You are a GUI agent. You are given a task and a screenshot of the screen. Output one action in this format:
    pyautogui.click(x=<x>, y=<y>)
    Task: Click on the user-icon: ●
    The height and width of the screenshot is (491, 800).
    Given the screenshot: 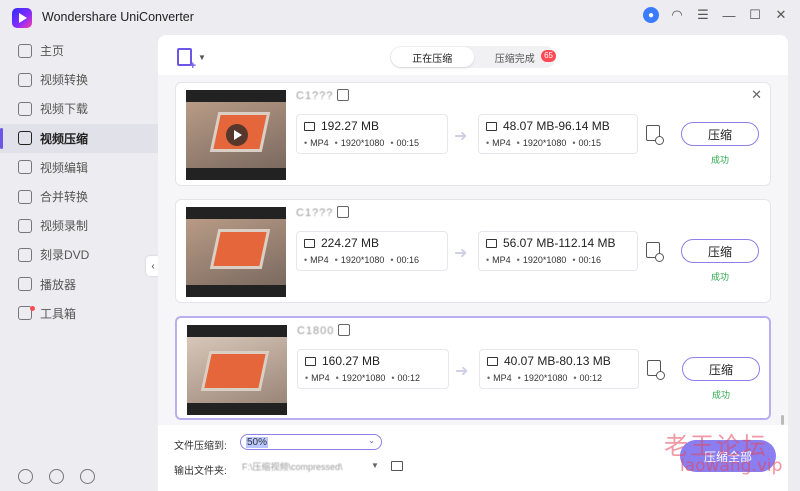 What is the action you would take?
    pyautogui.click(x=651, y=15)
    